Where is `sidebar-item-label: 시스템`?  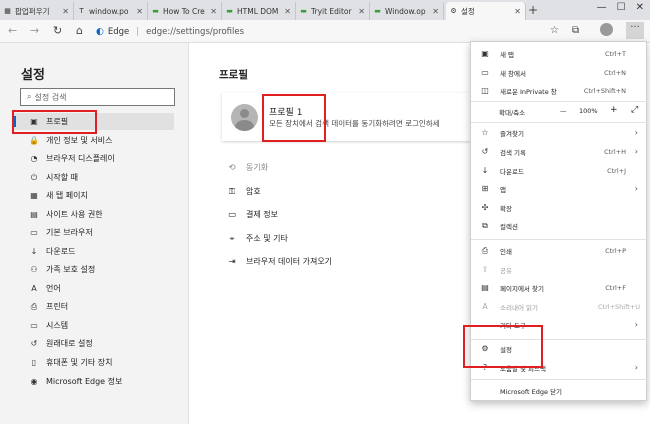 sidebar-item-label: 시스템 is located at coordinates (57, 325).